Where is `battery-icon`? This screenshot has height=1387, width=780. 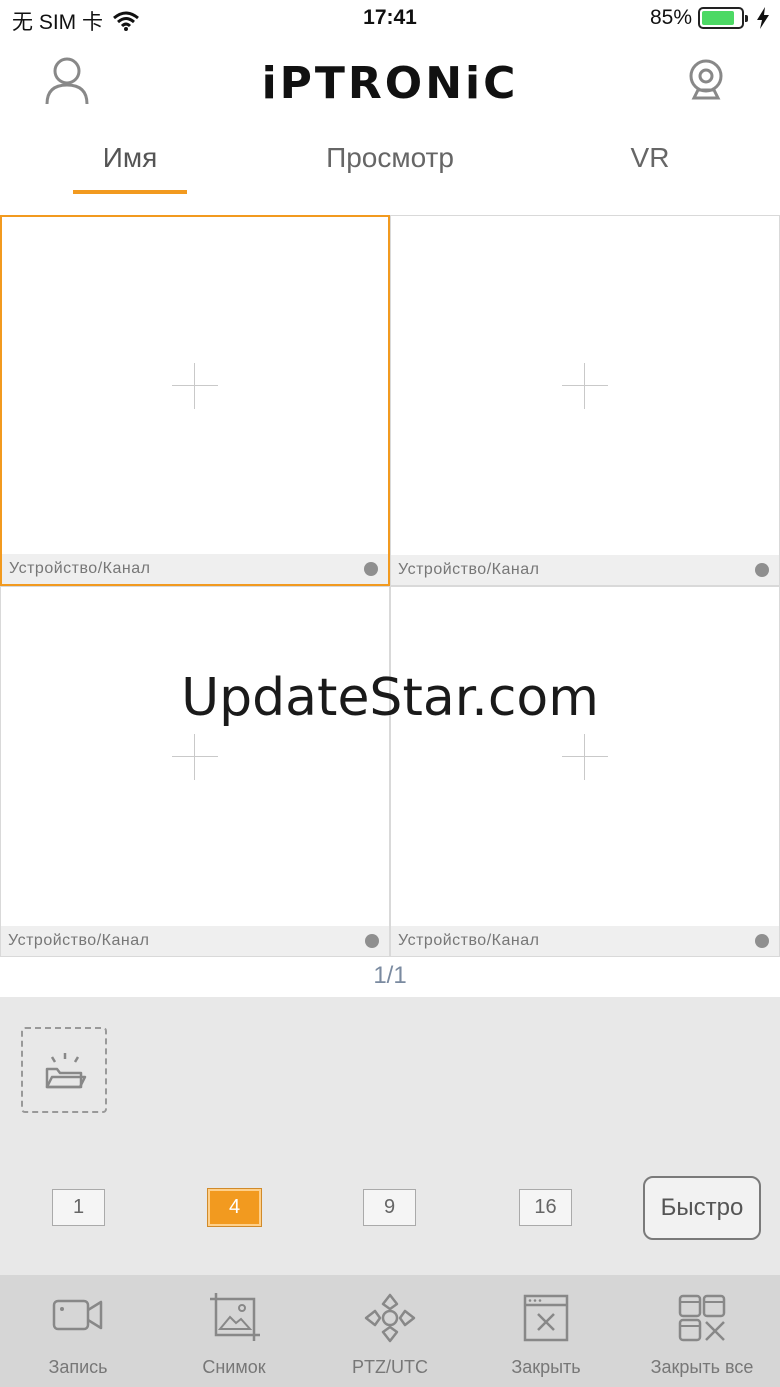
battery-icon is located at coordinates (723, 18).